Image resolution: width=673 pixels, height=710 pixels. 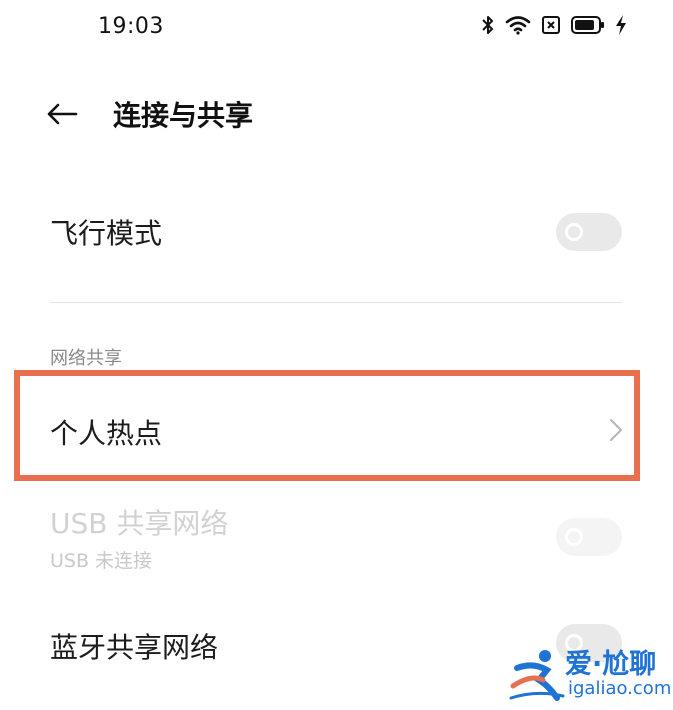 I want to click on watermark-logo-icon, so click(x=538, y=677).